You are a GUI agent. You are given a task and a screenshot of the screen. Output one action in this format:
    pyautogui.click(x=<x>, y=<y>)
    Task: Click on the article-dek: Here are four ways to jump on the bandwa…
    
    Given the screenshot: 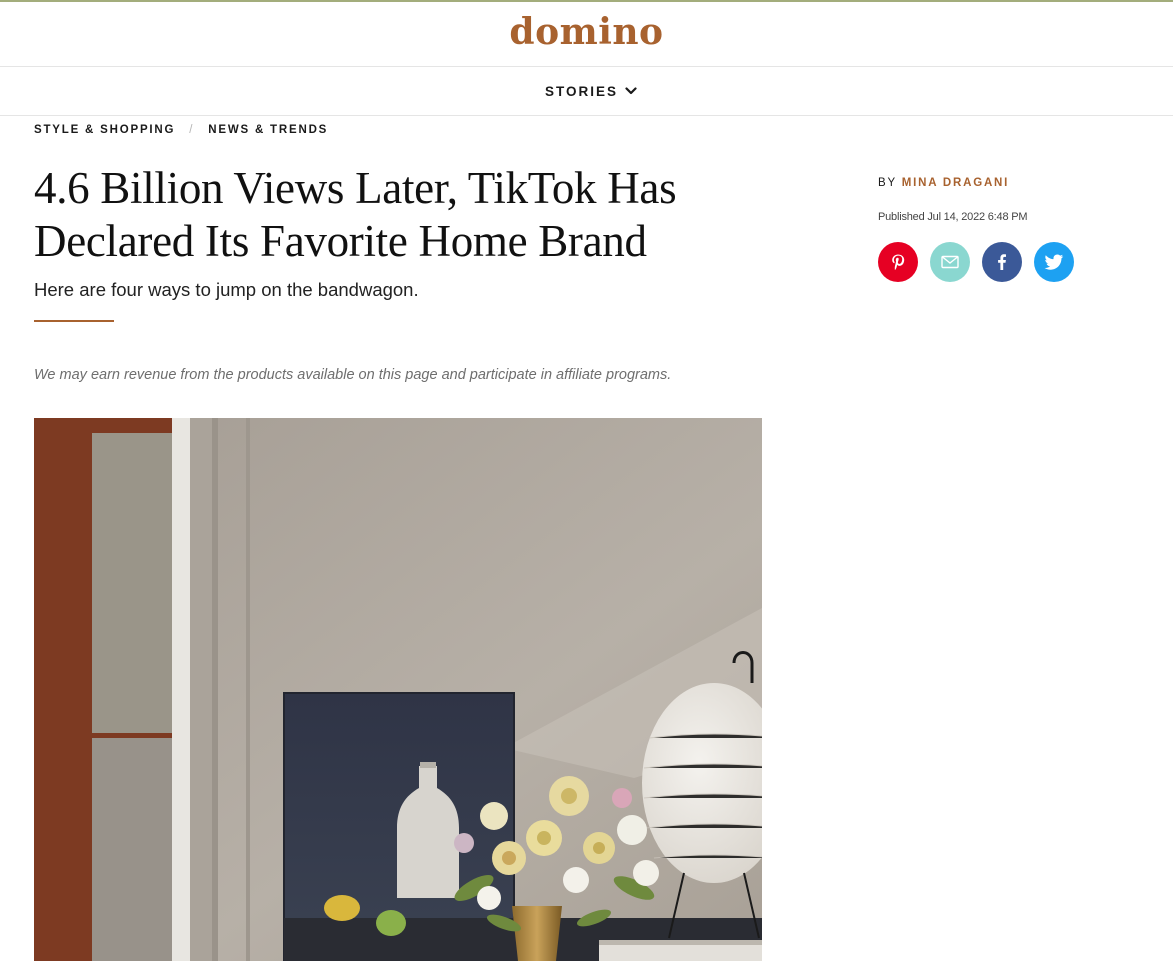 What is the action you would take?
    pyautogui.click(x=226, y=289)
    